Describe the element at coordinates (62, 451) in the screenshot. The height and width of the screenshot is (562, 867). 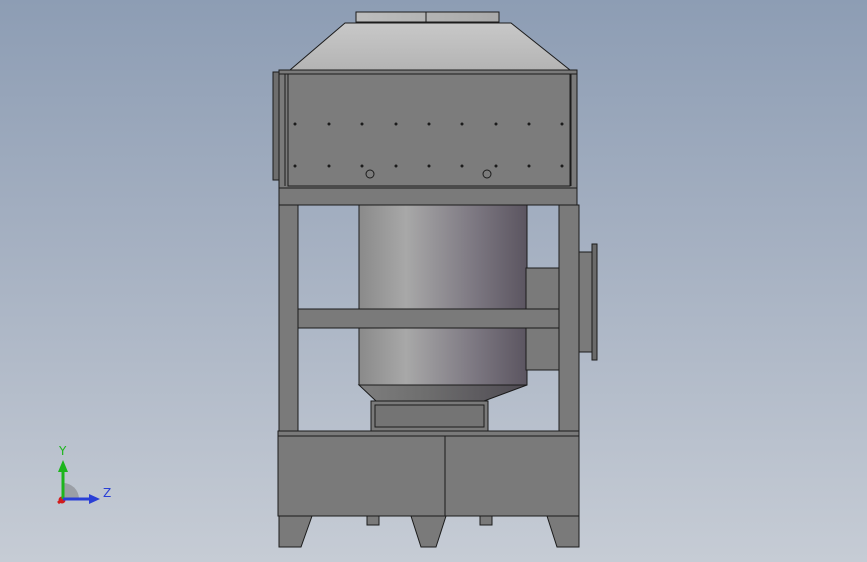
I see `y-axis-label: Y` at that location.